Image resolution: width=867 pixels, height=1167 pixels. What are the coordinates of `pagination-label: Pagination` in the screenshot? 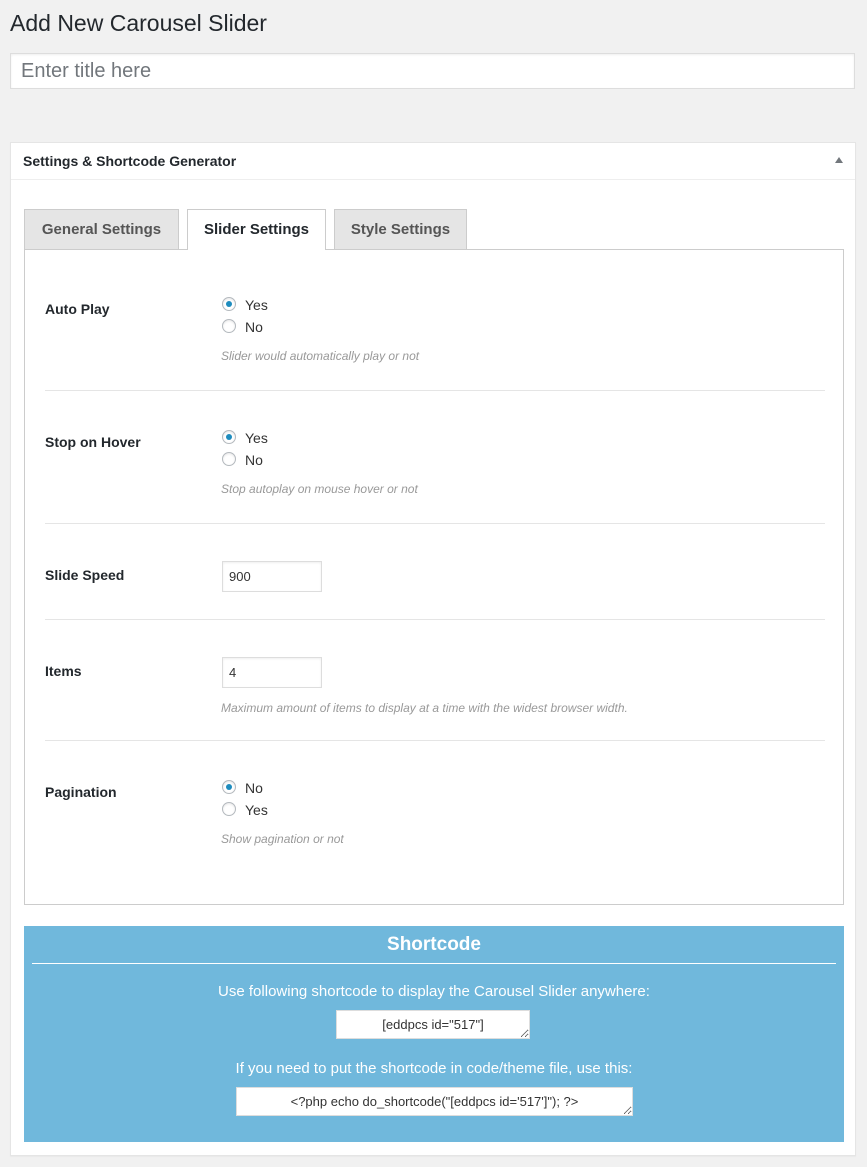 It's located at (81, 792).